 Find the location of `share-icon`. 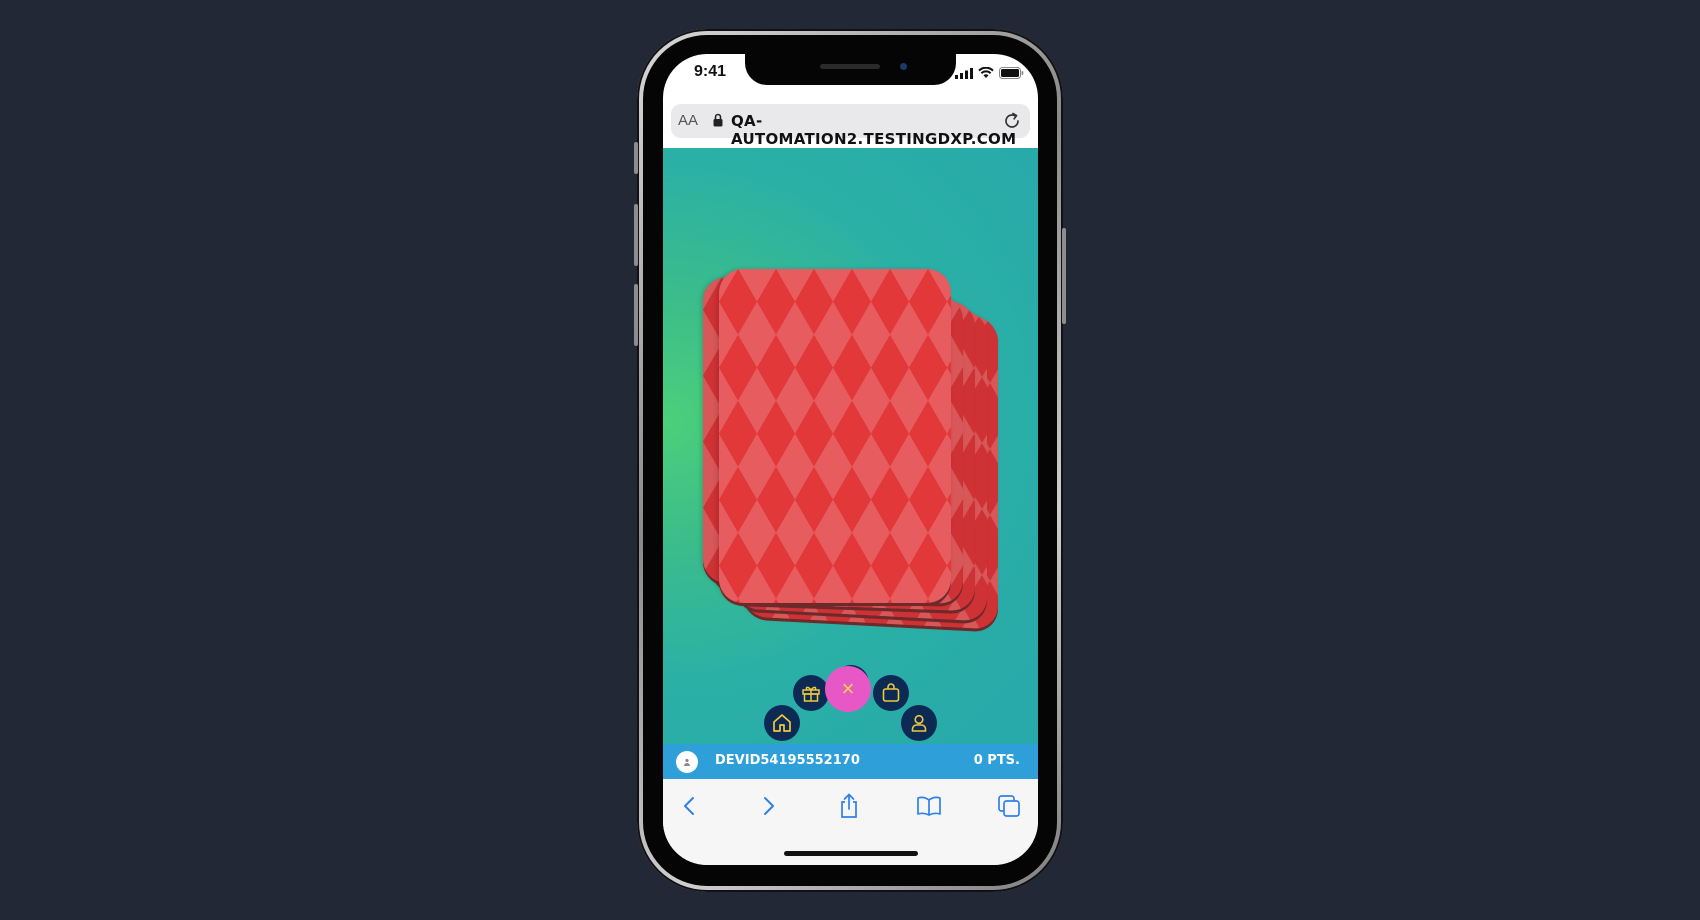

share-icon is located at coordinates (849, 805).